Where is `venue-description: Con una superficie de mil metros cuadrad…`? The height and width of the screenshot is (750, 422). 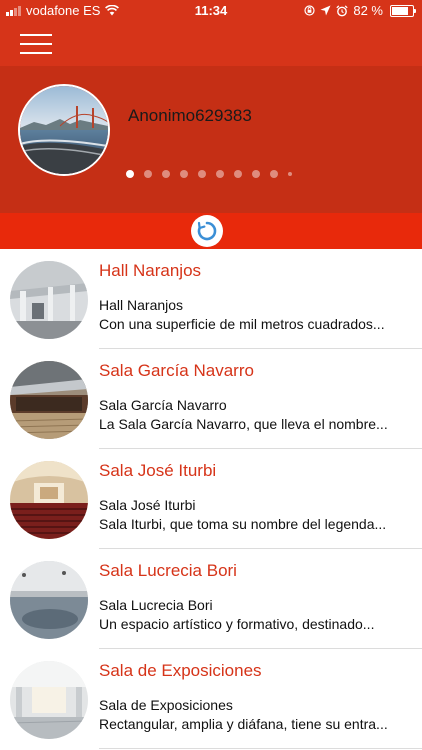
venue-description: Con una superficie de mil metros cuadrad… is located at coordinates (242, 324).